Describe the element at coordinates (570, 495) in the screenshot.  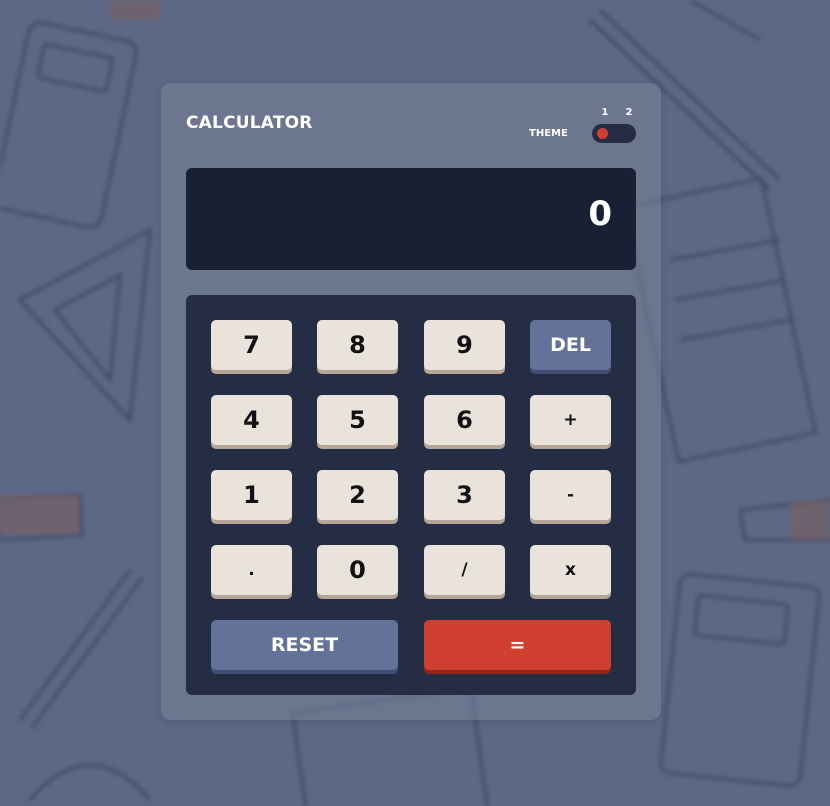
I see `key-minus: -` at that location.